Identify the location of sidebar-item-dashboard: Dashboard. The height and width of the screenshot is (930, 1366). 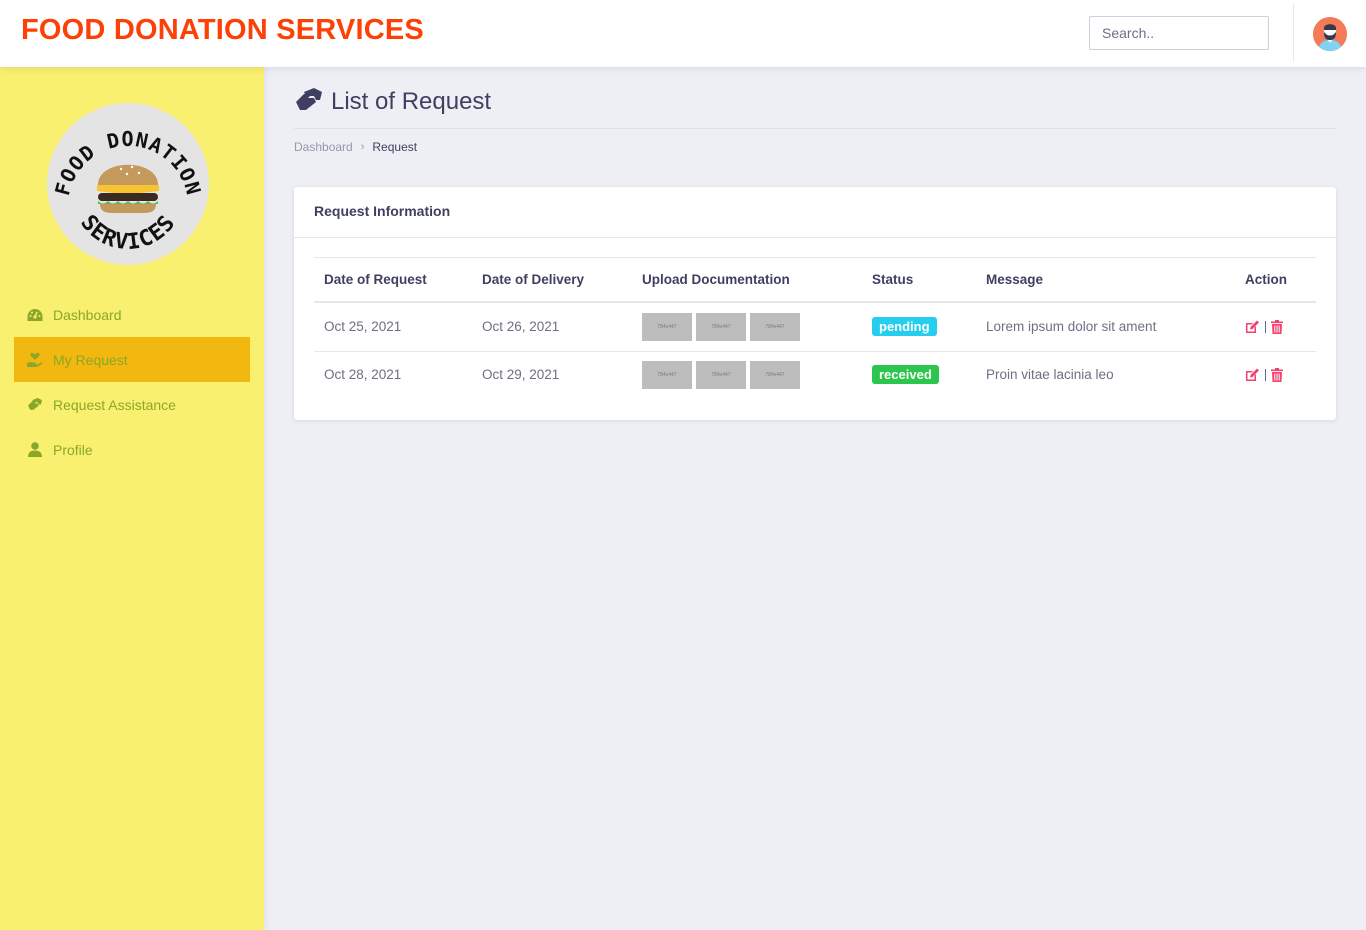
(132, 314).